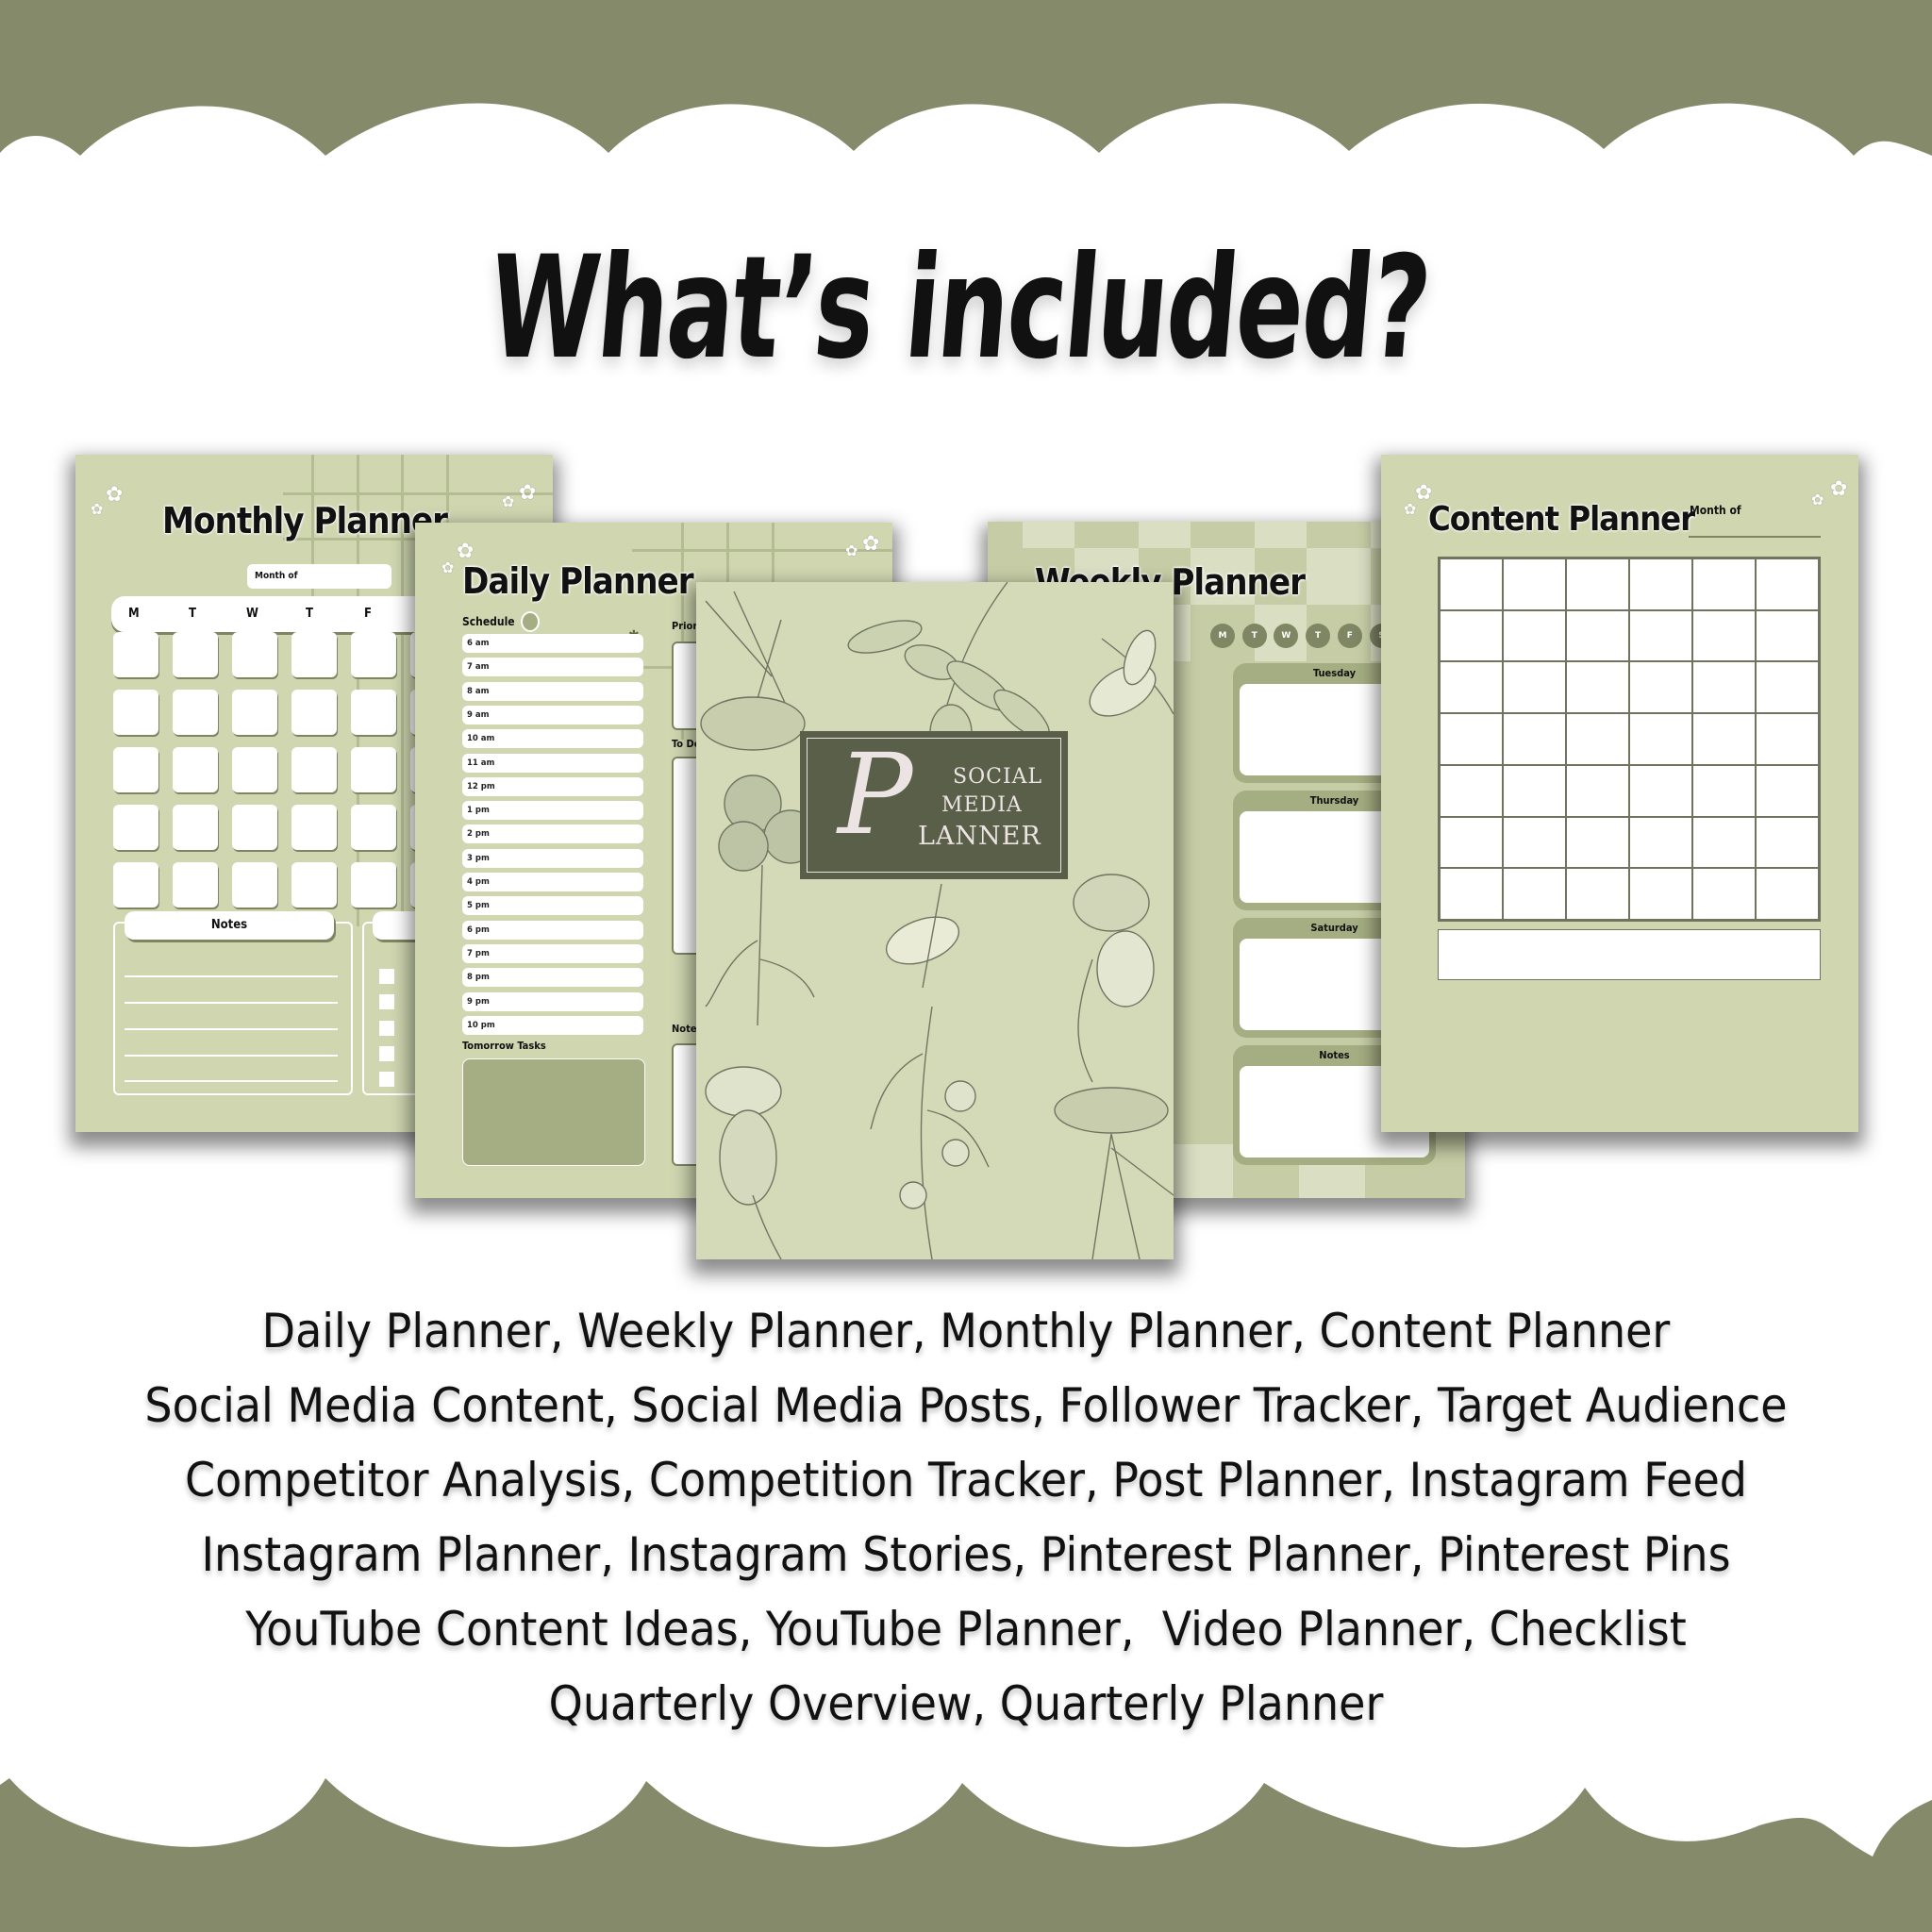 This screenshot has width=1932, height=1932. I want to click on schedule-slot: 11 am, so click(552, 763).